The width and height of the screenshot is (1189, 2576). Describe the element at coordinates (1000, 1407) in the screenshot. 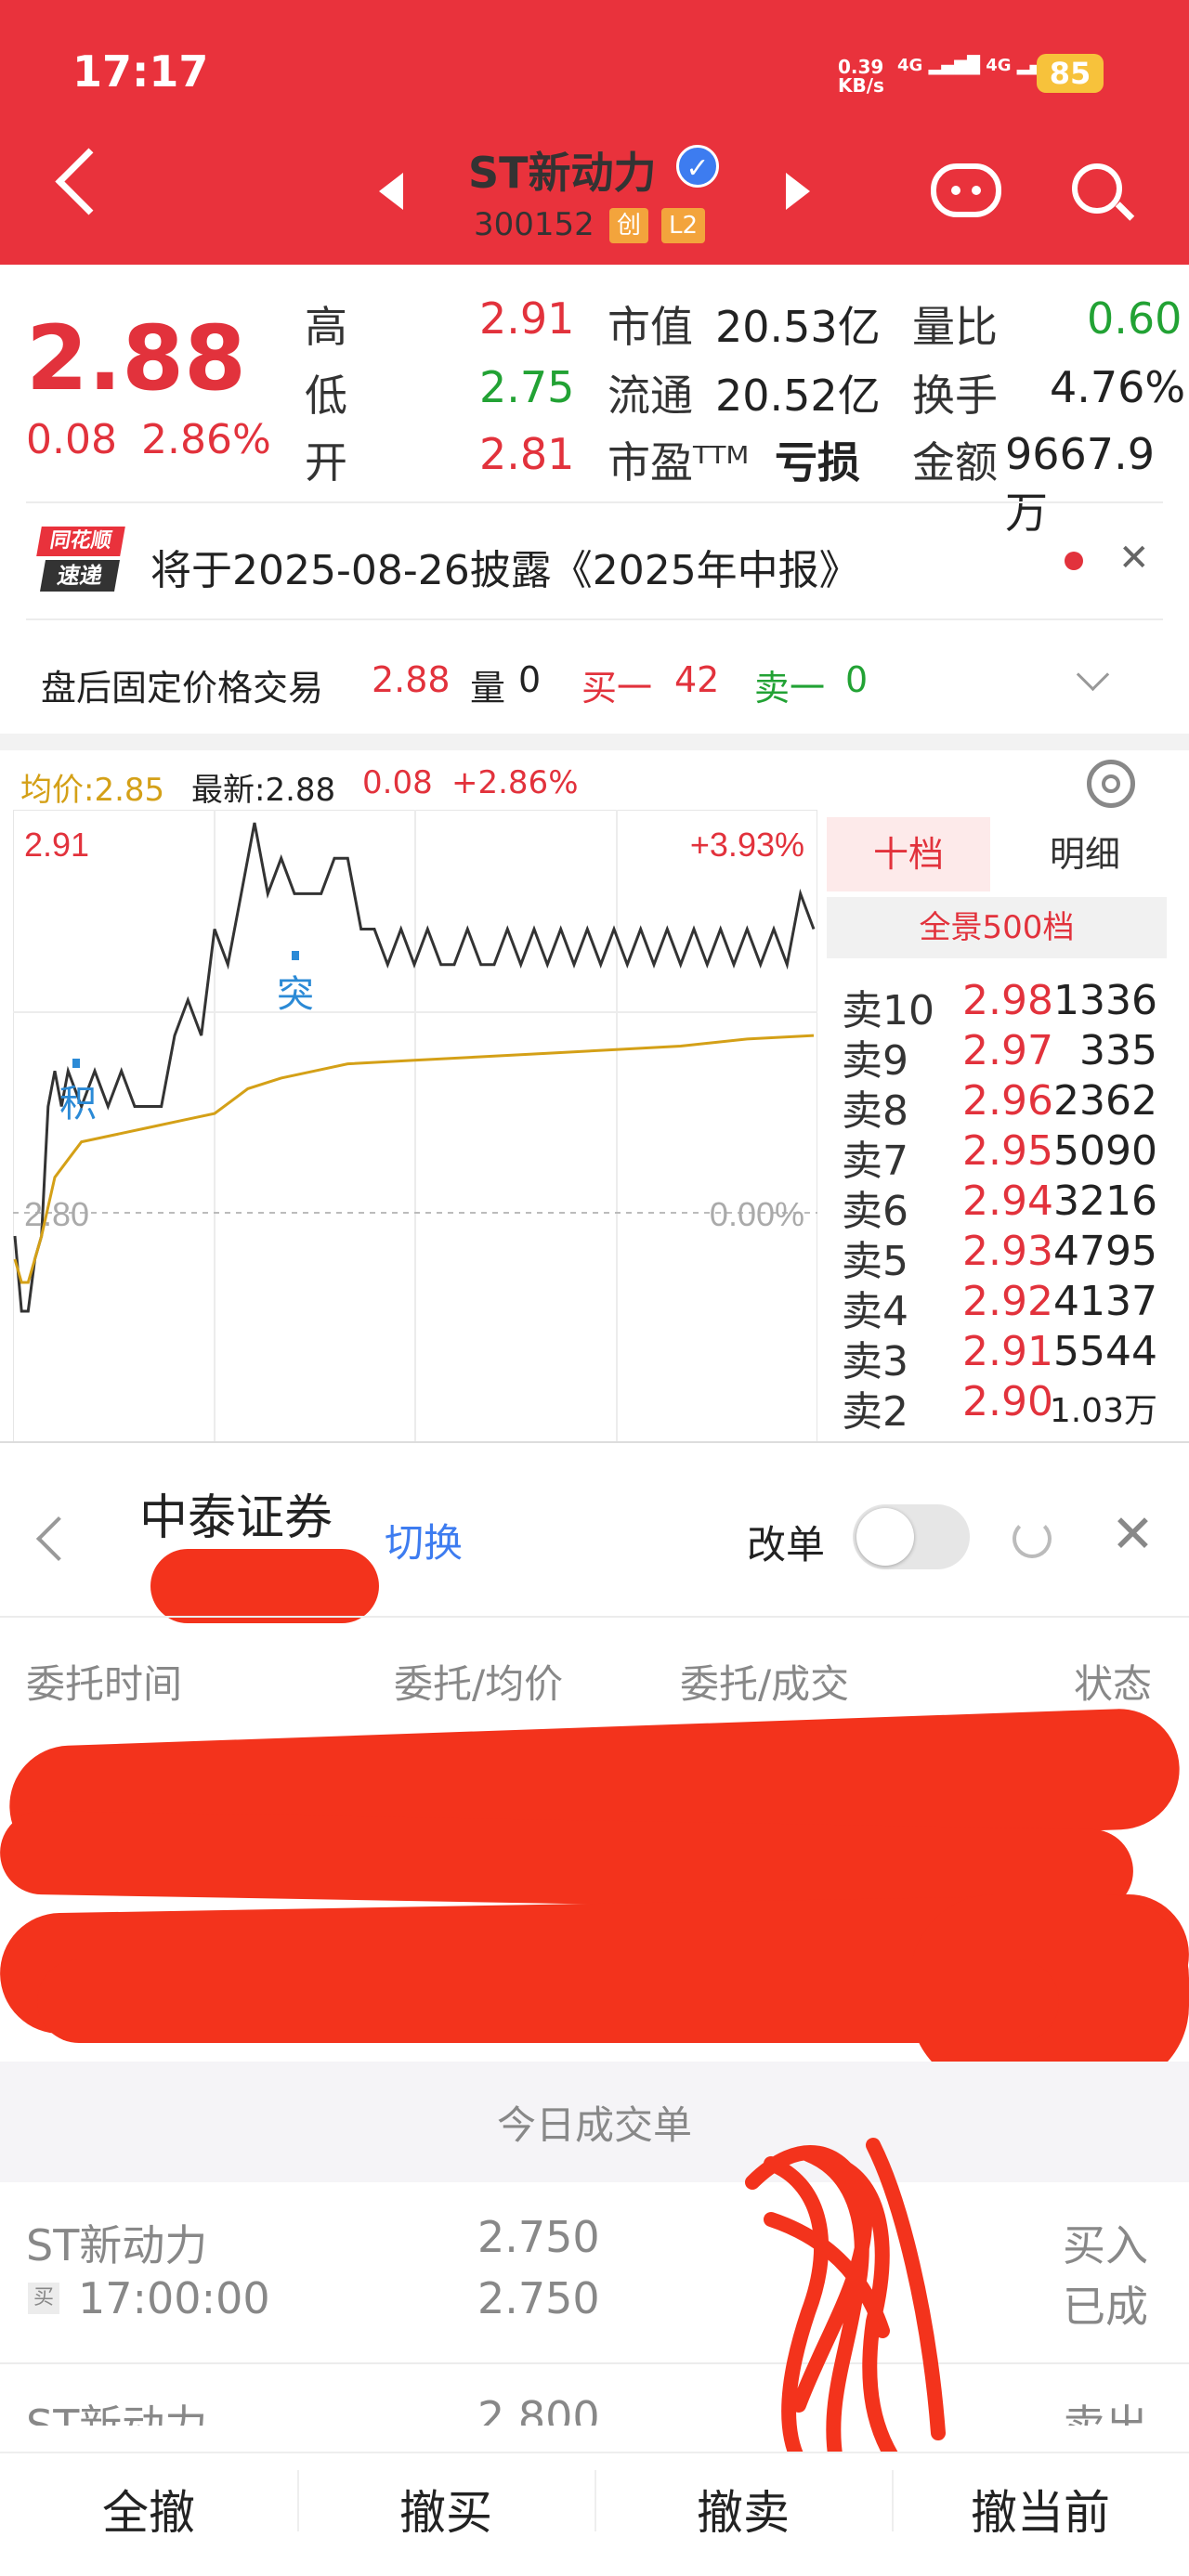

I see `order-book-row: 卖2 2.90 1.03万` at that location.